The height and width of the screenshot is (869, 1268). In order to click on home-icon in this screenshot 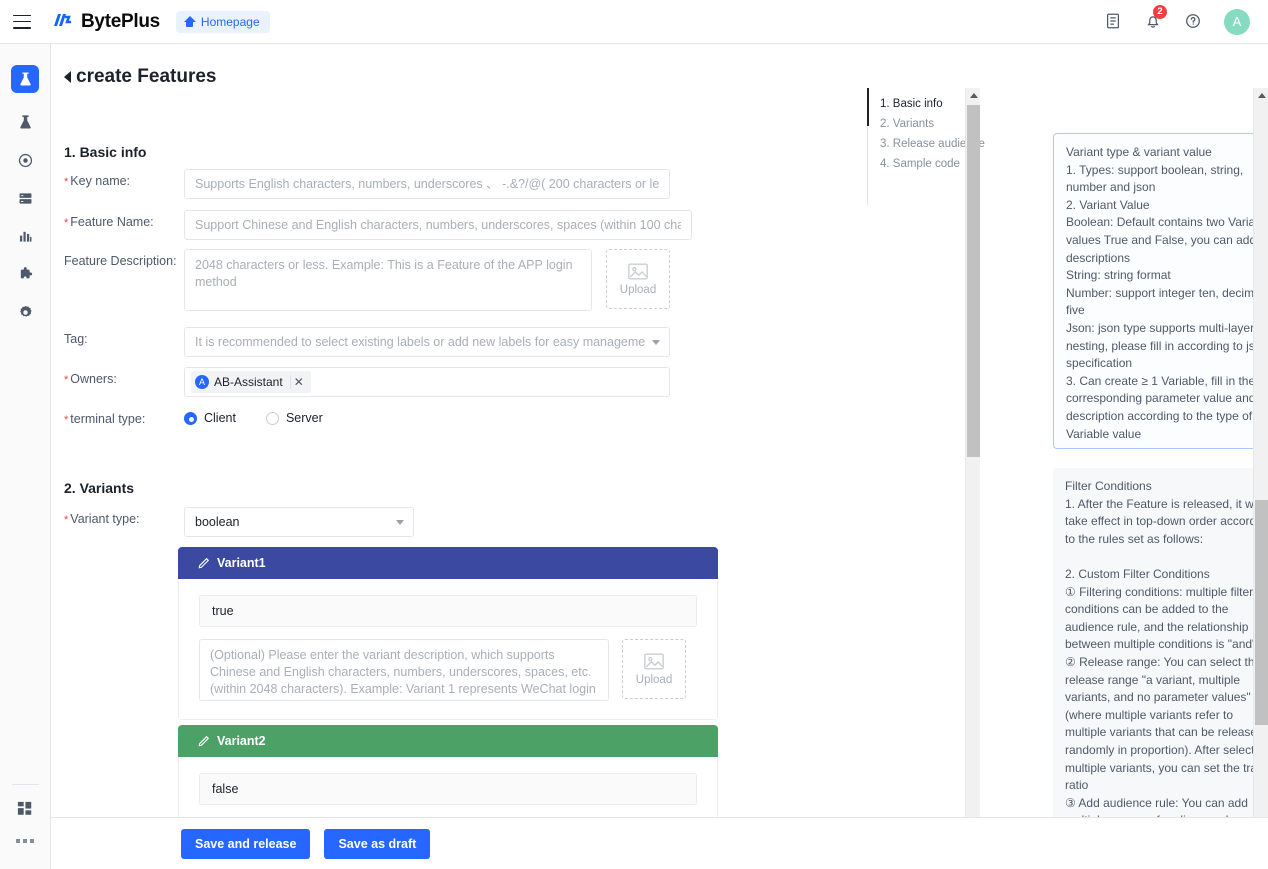, I will do `click(189, 21)`.